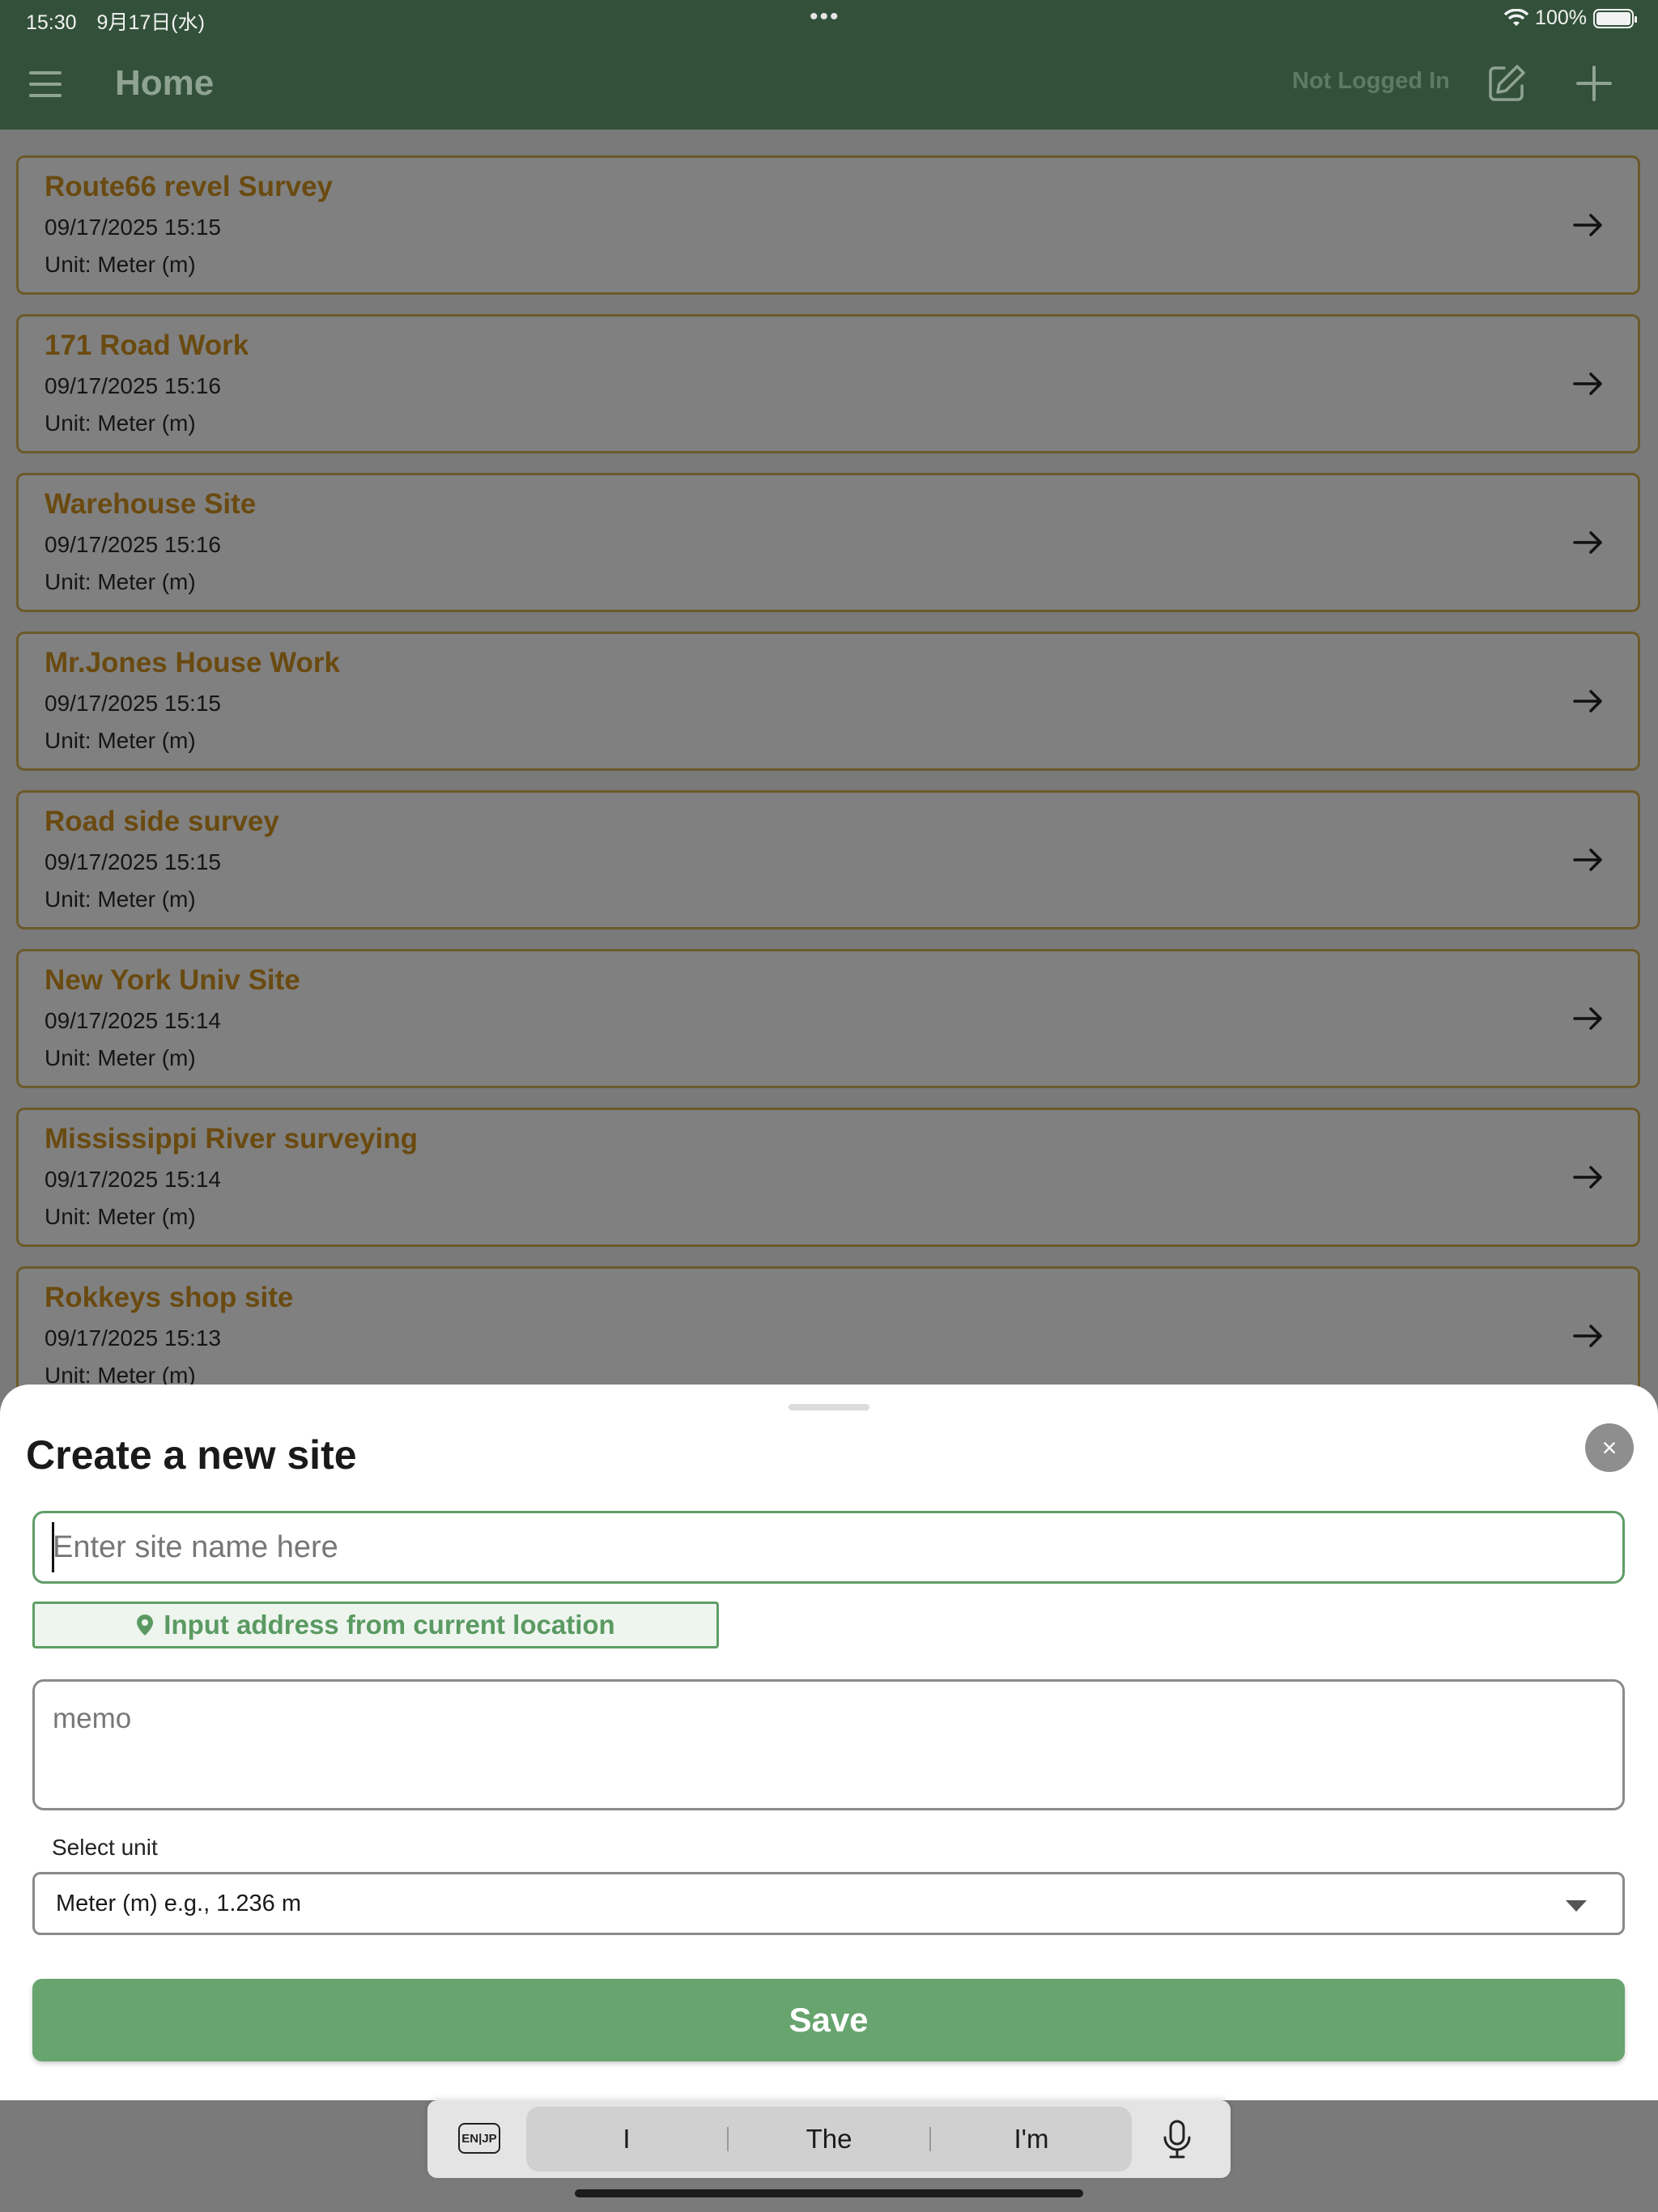 The width and height of the screenshot is (1658, 2212). What do you see at coordinates (1561, 18) in the screenshot?
I see `battery-percent: 100%` at bounding box center [1561, 18].